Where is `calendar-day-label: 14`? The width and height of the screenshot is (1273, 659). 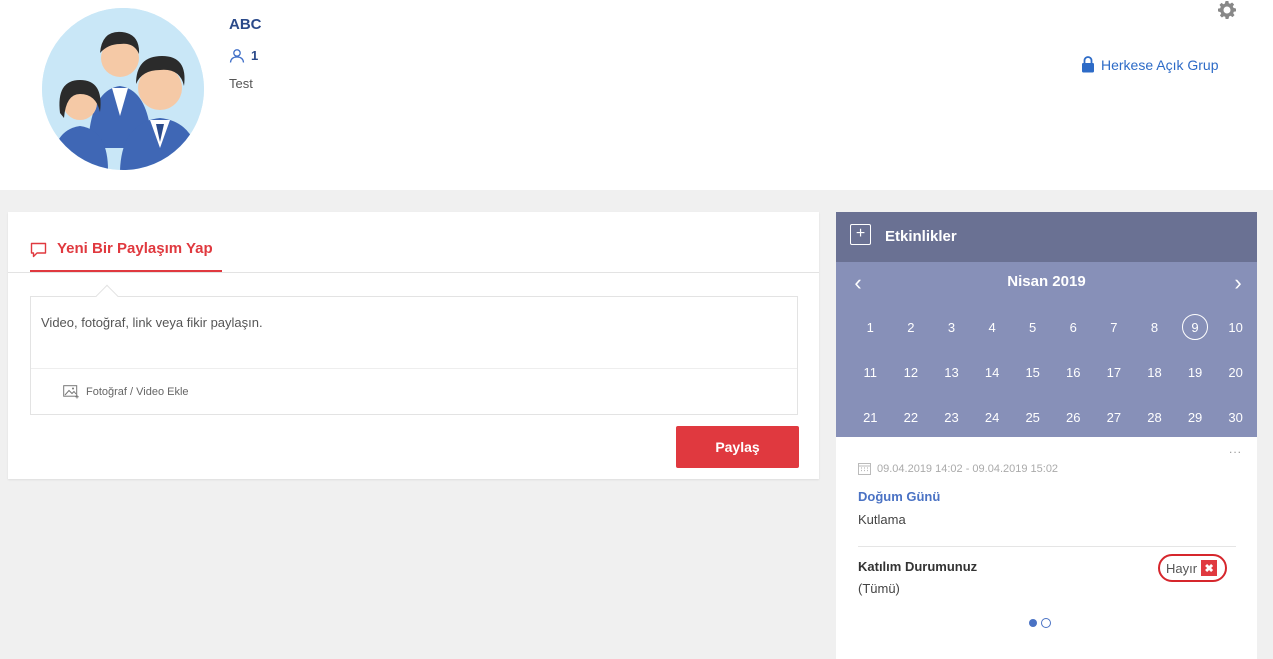
calendar-day-label: 14 is located at coordinates (992, 372).